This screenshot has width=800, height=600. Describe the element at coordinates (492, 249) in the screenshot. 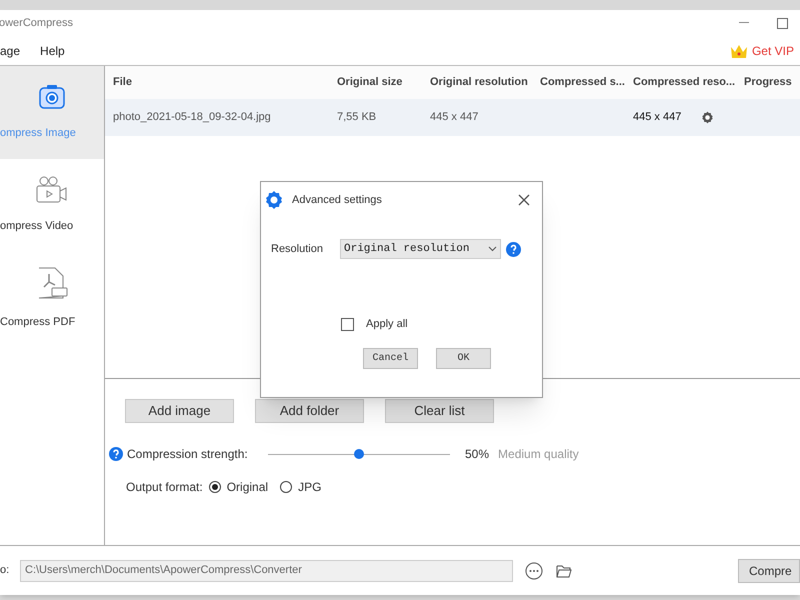

I see `chevron-icon` at that location.